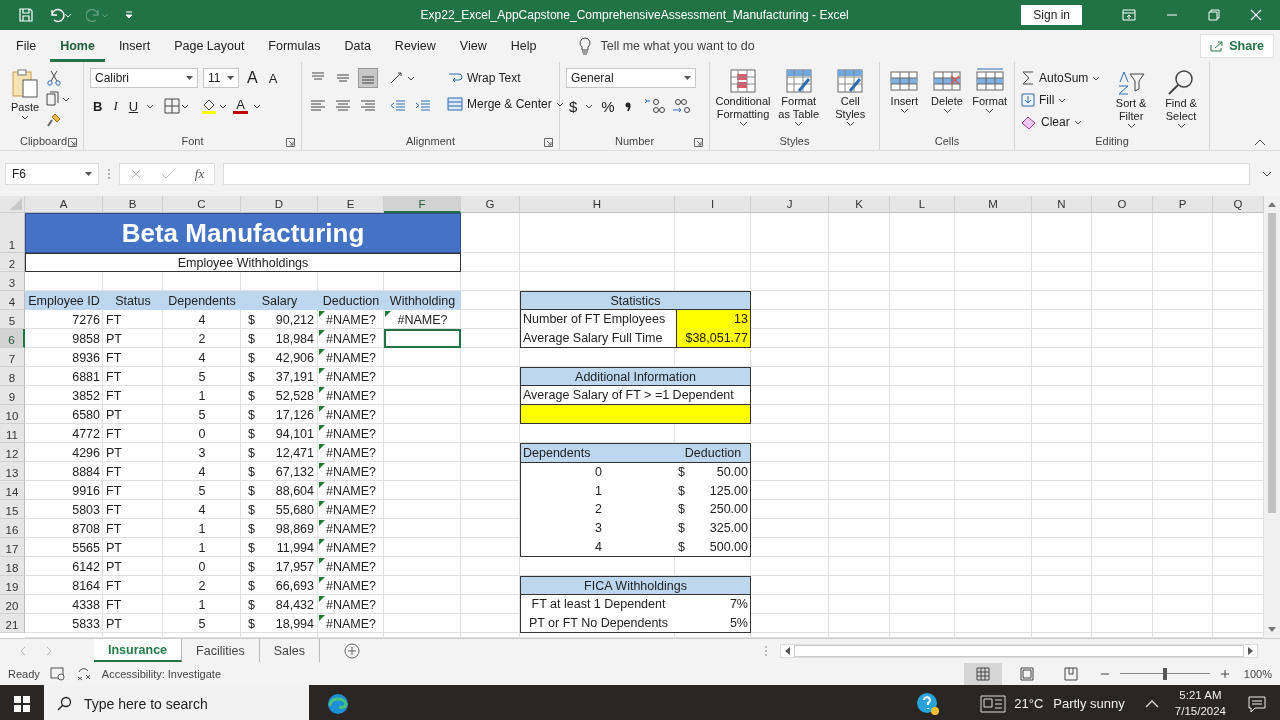 The image size is (1280, 720). I want to click on row-header: 5, so click(12, 319).